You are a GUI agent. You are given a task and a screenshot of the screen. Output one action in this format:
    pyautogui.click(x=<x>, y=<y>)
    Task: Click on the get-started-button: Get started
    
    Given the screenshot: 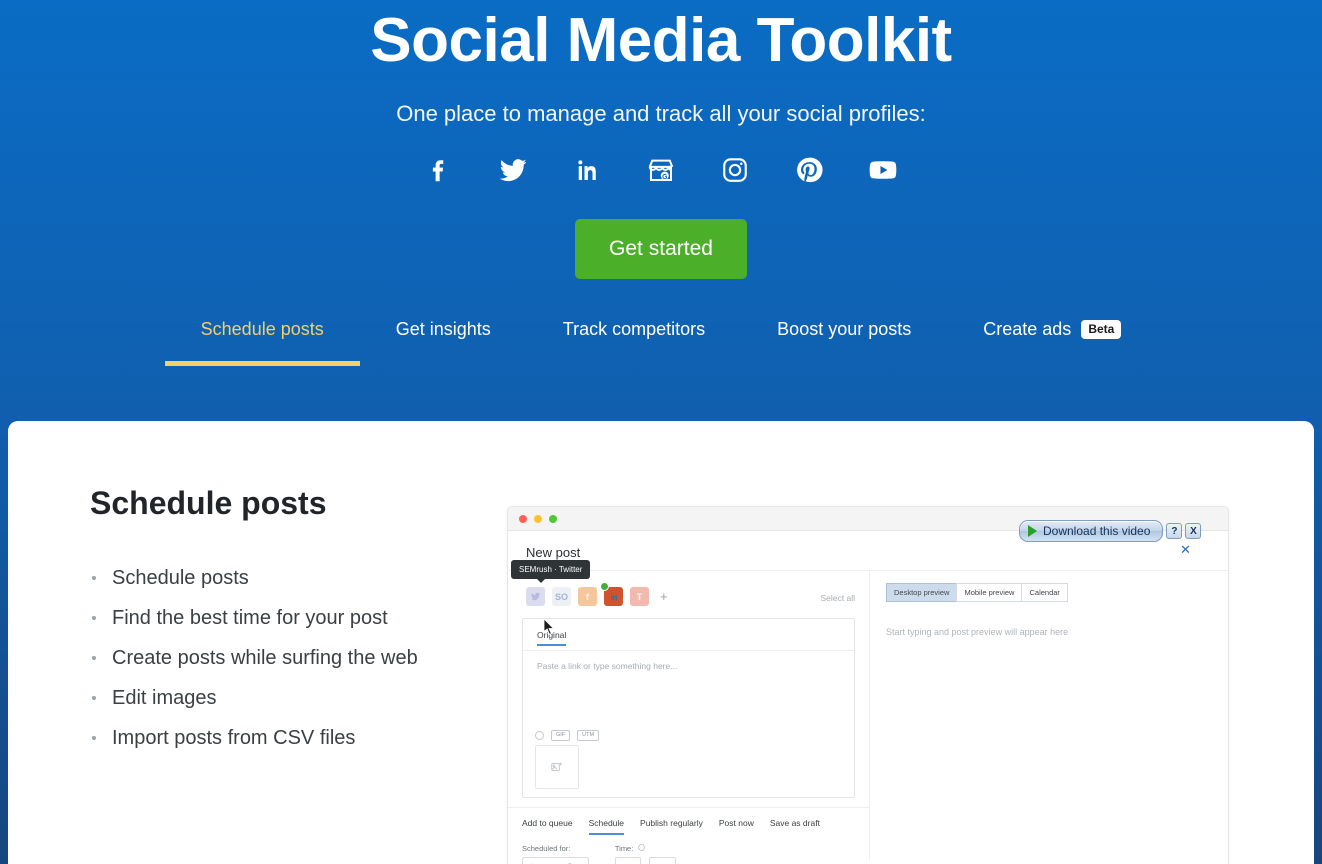 What is the action you would take?
    pyautogui.click(x=661, y=249)
    